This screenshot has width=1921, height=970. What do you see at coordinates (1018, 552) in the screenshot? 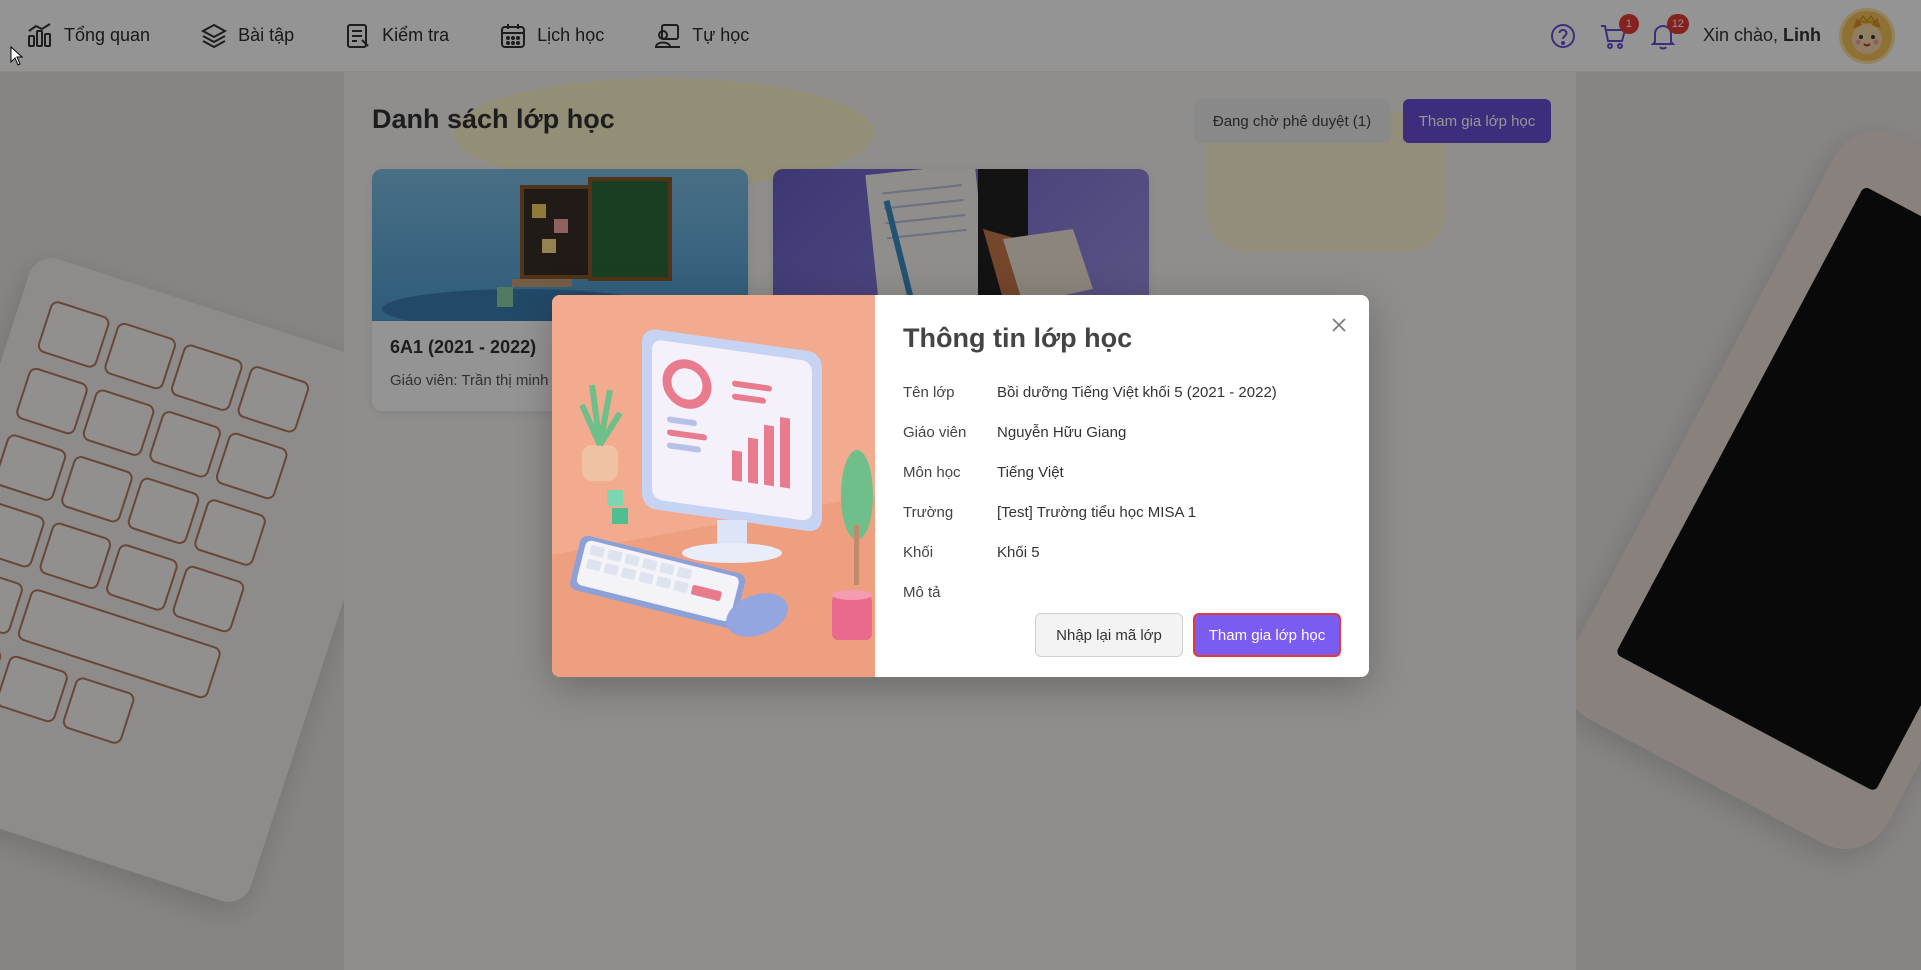
I see `info-value: Khối 5` at bounding box center [1018, 552].